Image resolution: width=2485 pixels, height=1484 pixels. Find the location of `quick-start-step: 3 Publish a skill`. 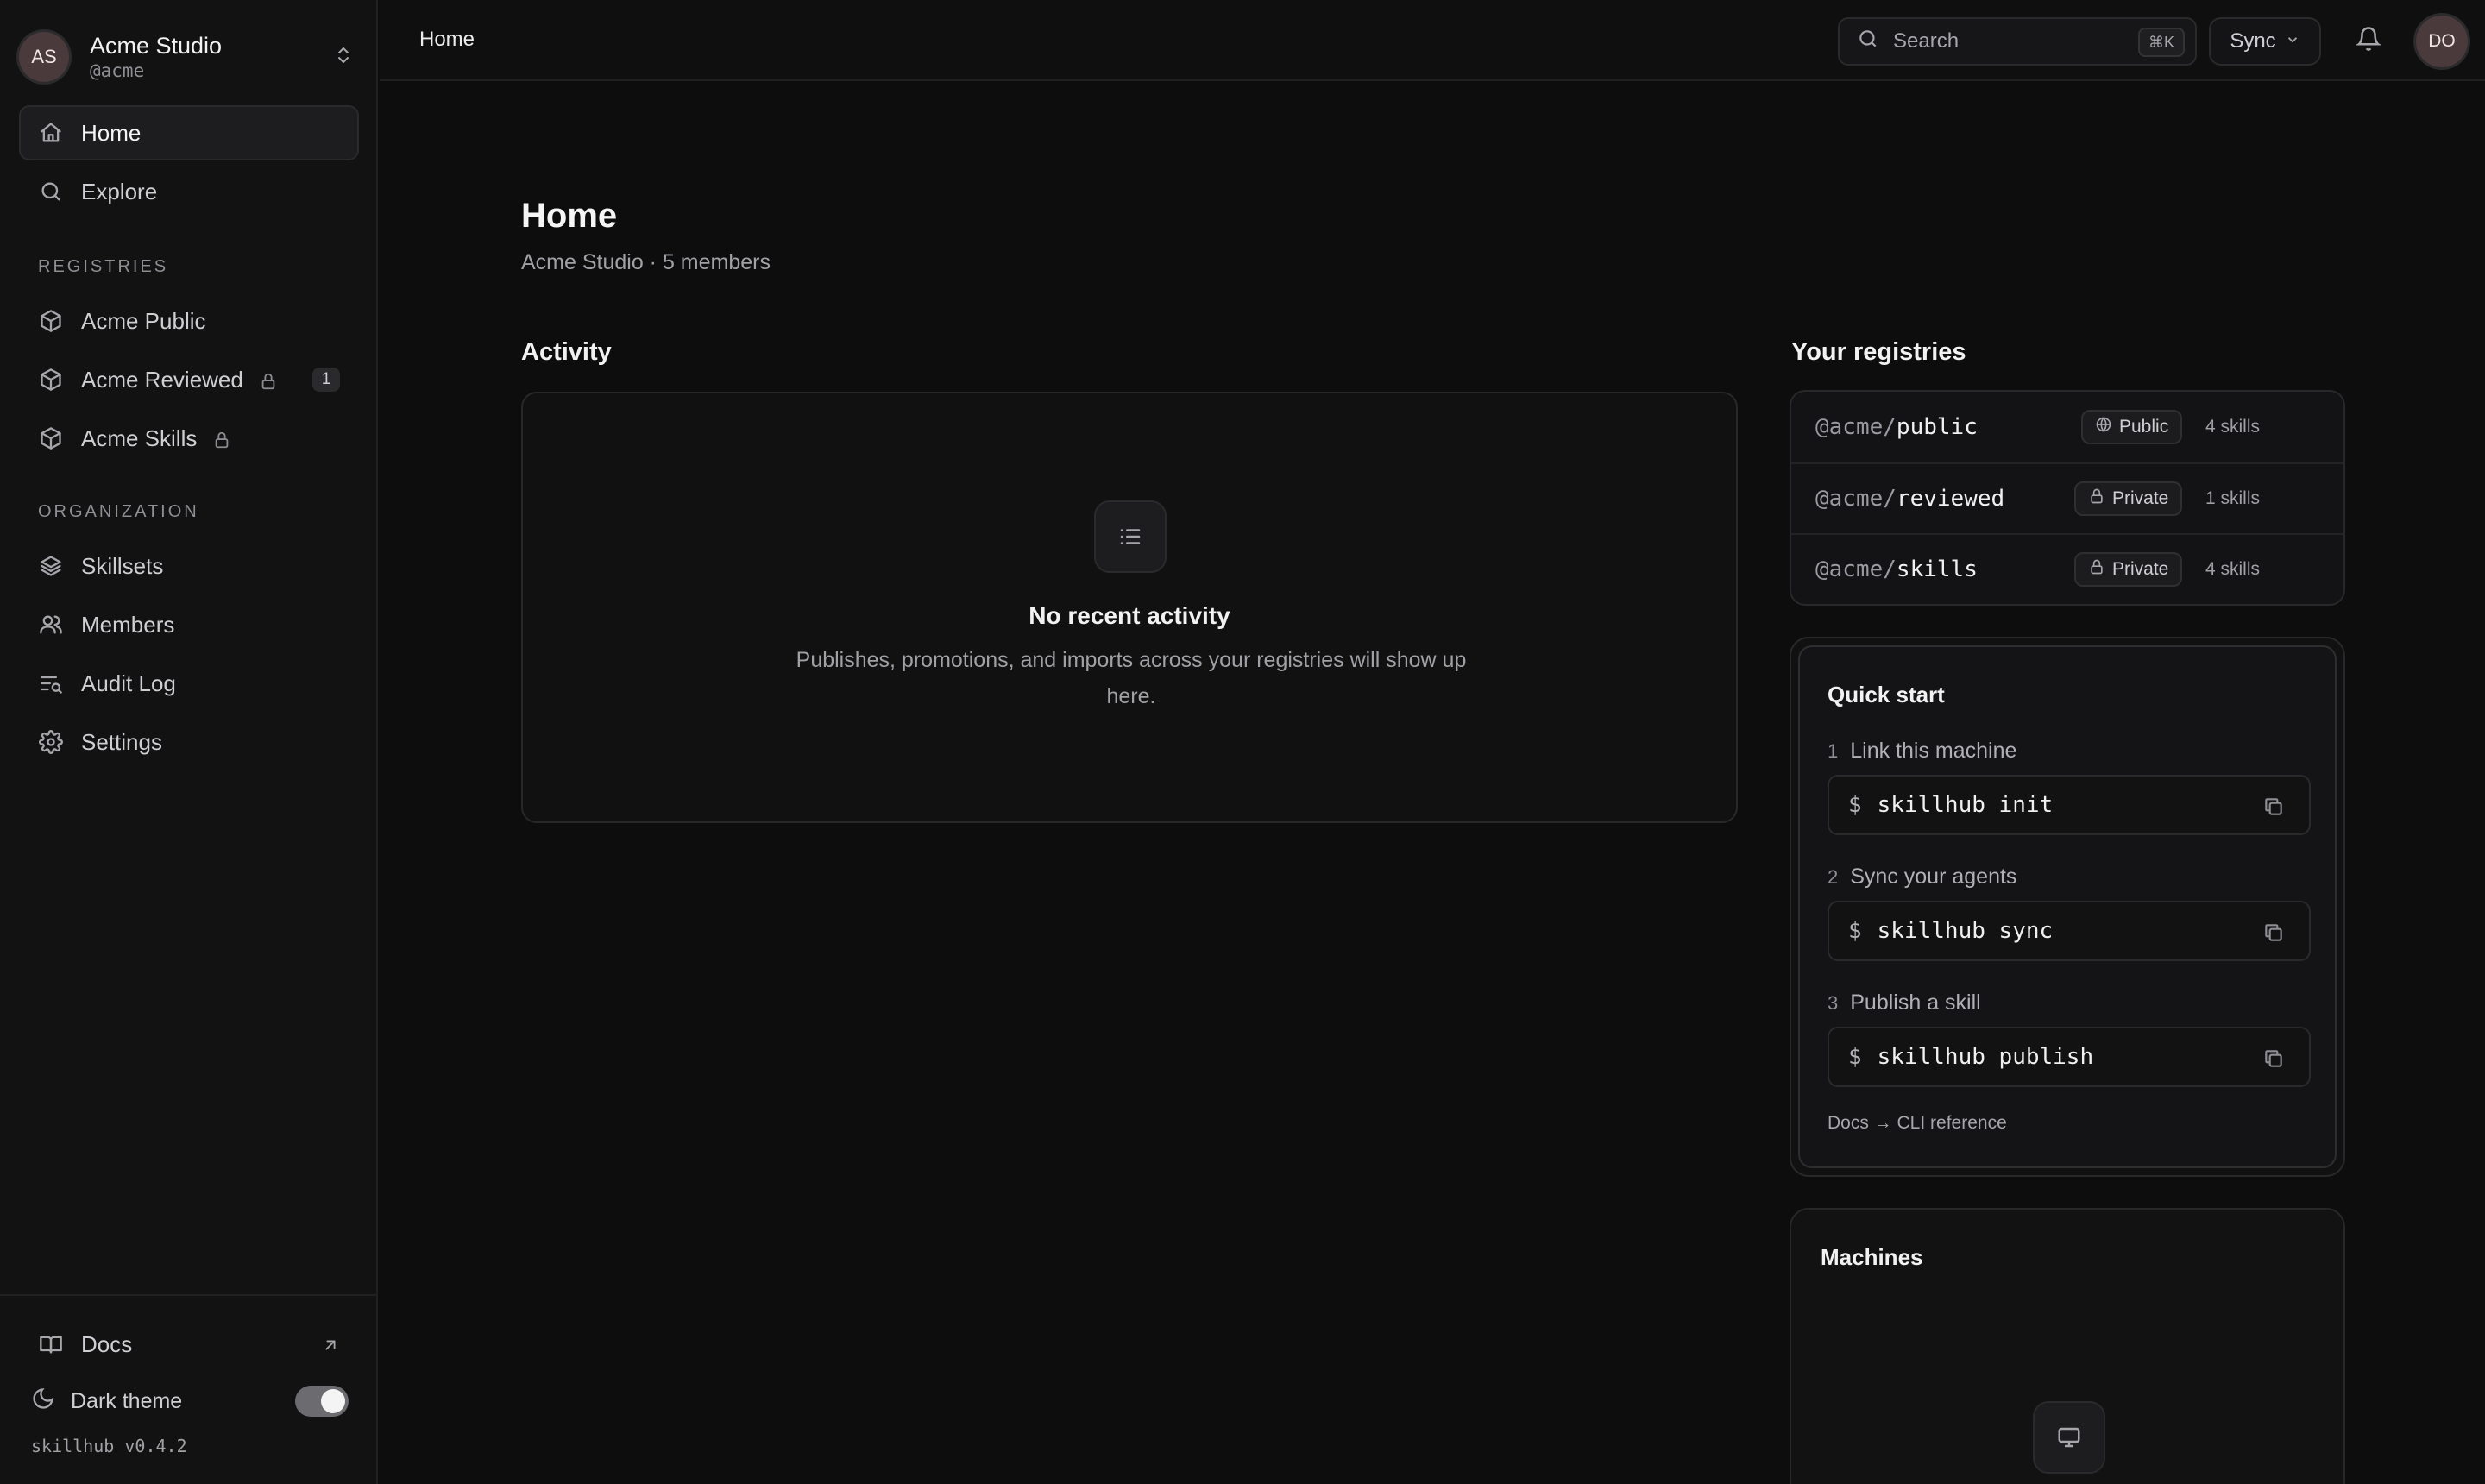

quick-start-step: 3 Publish a skill is located at coordinates (1904, 1002).